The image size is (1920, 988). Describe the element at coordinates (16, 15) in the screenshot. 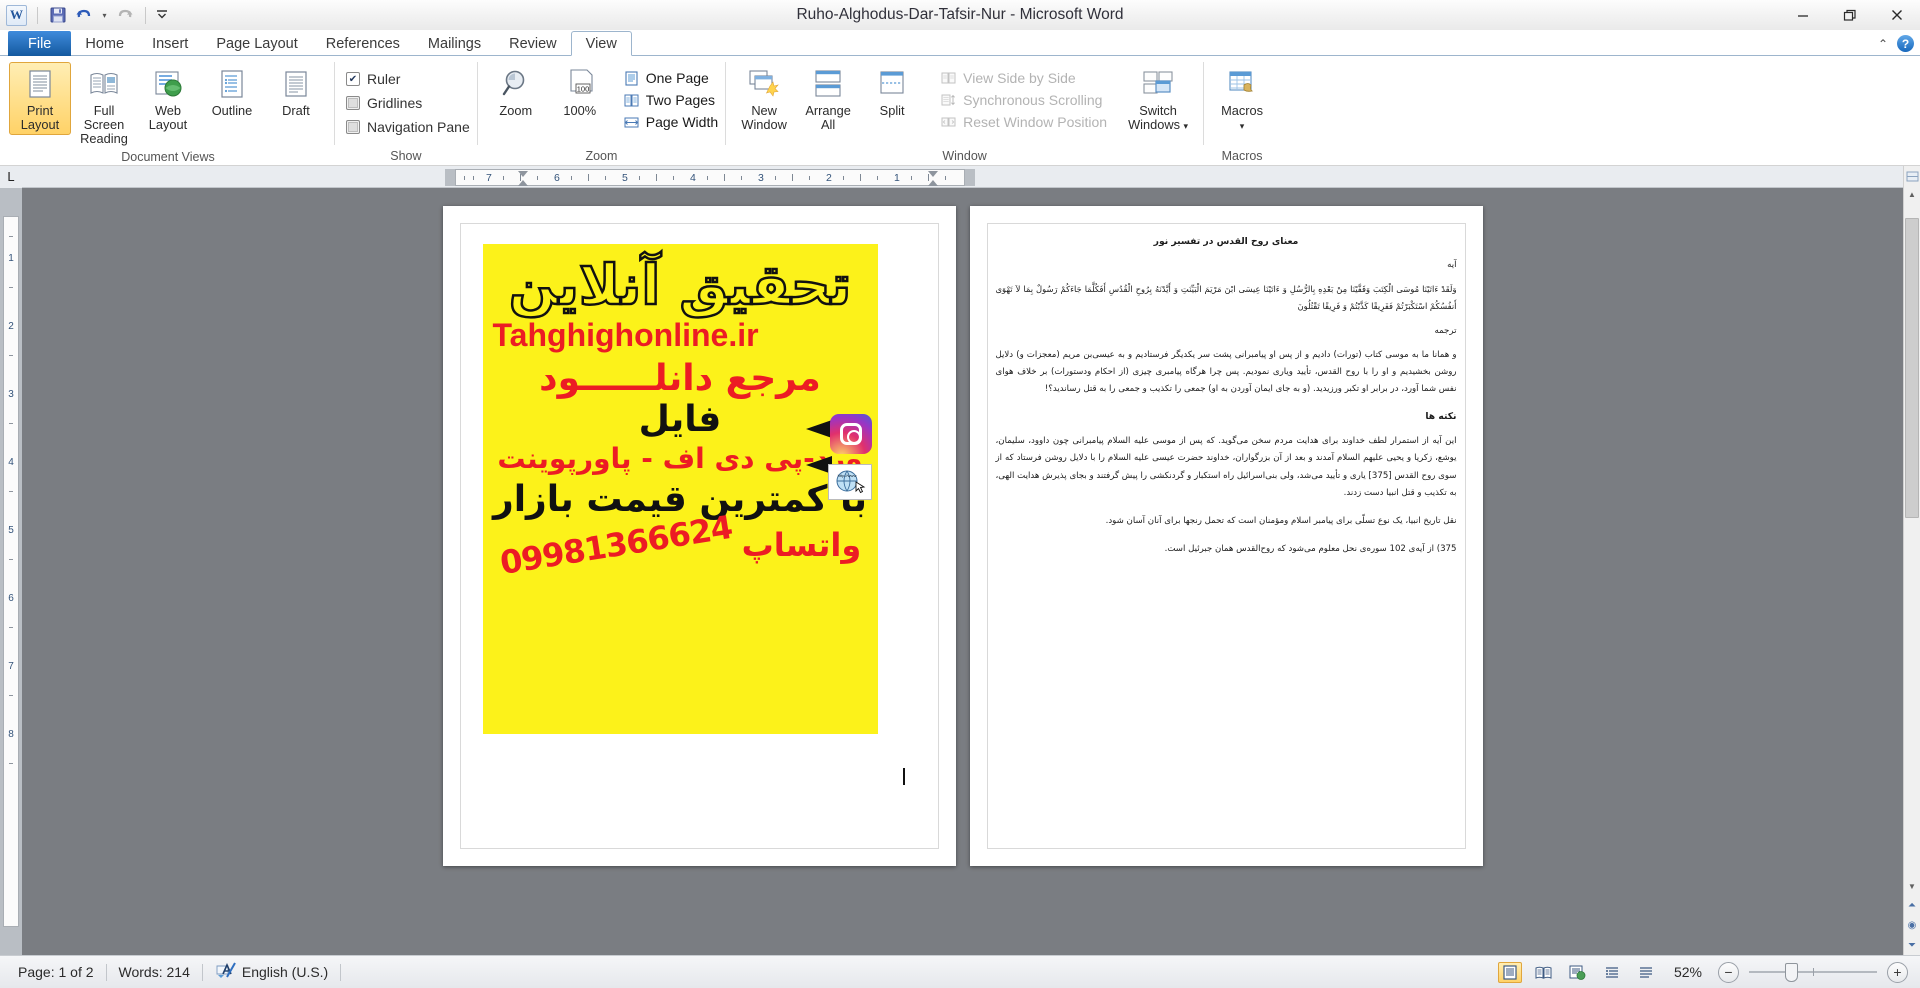

I see `word-logo-icon: W` at that location.